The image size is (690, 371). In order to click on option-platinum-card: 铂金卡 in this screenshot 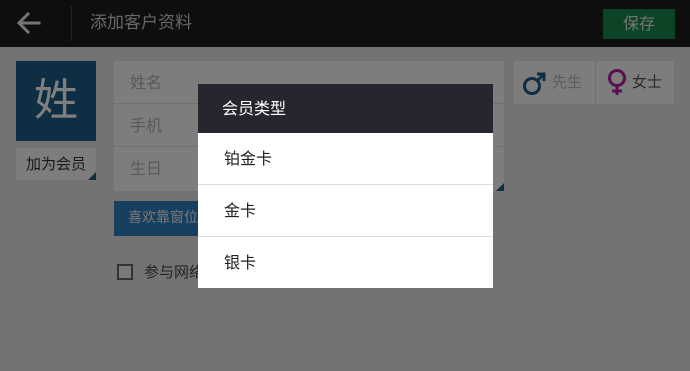, I will do `click(345, 159)`.